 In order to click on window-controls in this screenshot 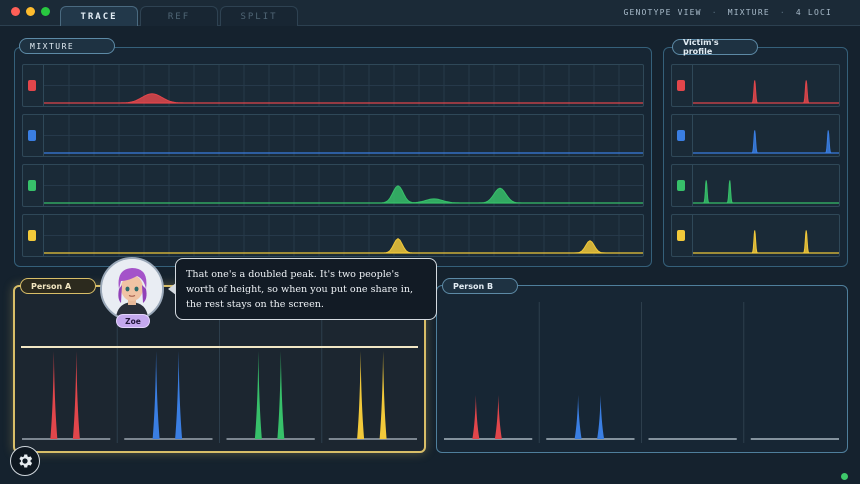, I will do `click(30, 11)`.